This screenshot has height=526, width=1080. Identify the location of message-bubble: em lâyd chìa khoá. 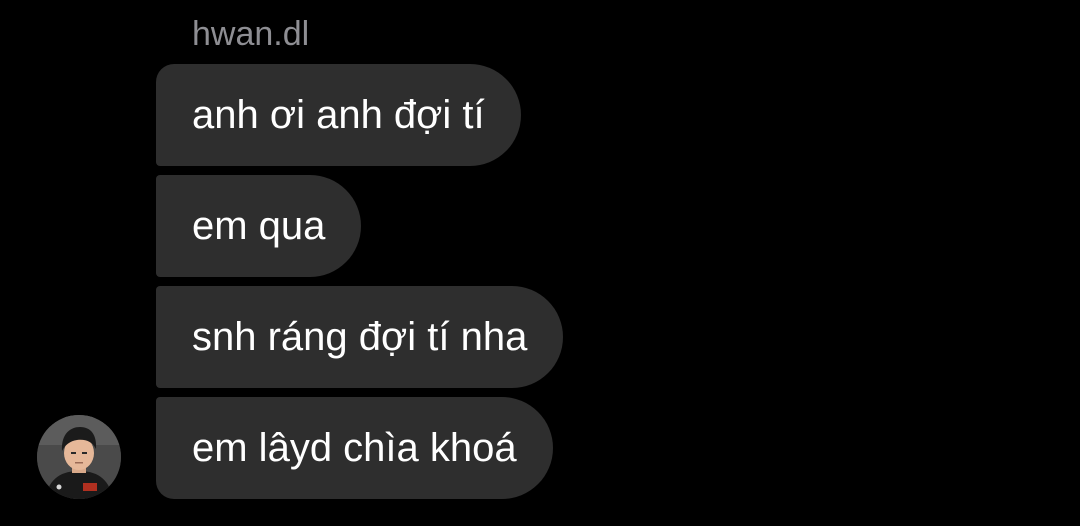
(354, 448).